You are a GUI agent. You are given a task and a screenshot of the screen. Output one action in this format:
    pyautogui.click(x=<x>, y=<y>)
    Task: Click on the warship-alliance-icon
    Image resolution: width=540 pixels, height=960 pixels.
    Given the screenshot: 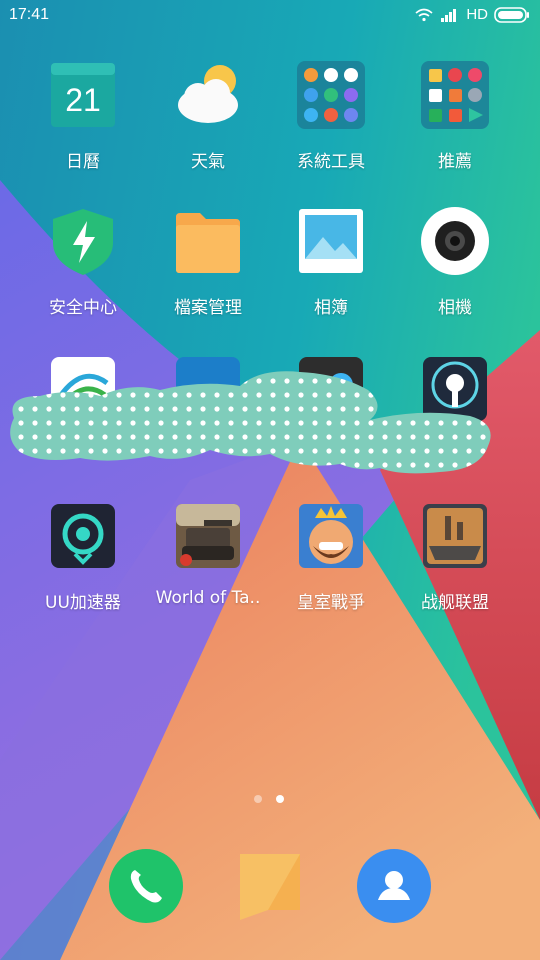 What is the action you would take?
    pyautogui.click(x=455, y=536)
    